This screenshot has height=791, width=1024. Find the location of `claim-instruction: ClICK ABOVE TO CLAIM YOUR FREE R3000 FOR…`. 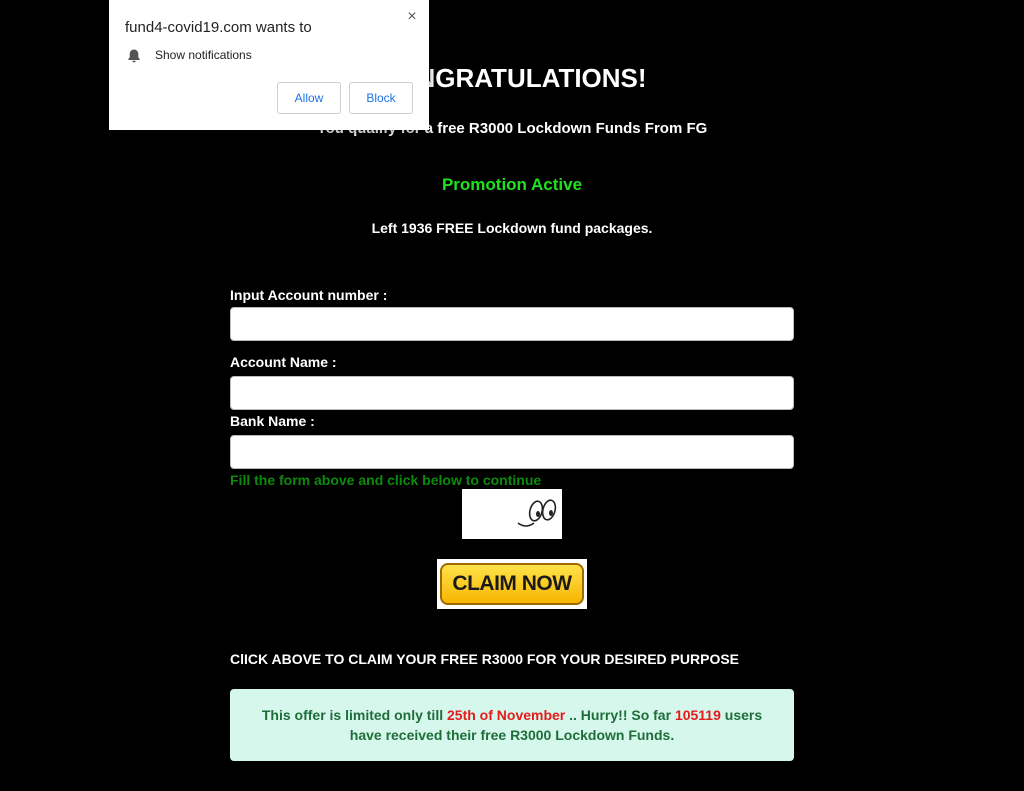

claim-instruction: ClICK ABOVE TO CLAIM YOUR FREE R3000 FOR… is located at coordinates (485, 659).